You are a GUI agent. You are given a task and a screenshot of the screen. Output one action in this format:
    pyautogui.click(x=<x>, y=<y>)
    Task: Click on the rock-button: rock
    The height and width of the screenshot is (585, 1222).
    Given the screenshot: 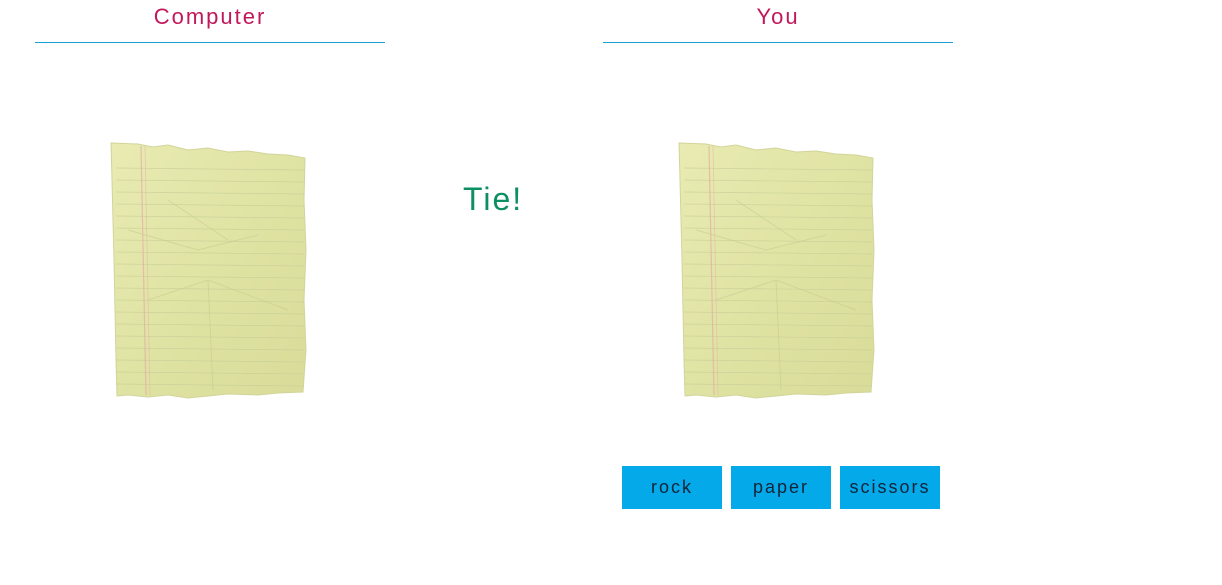 What is the action you would take?
    pyautogui.click(x=672, y=487)
    